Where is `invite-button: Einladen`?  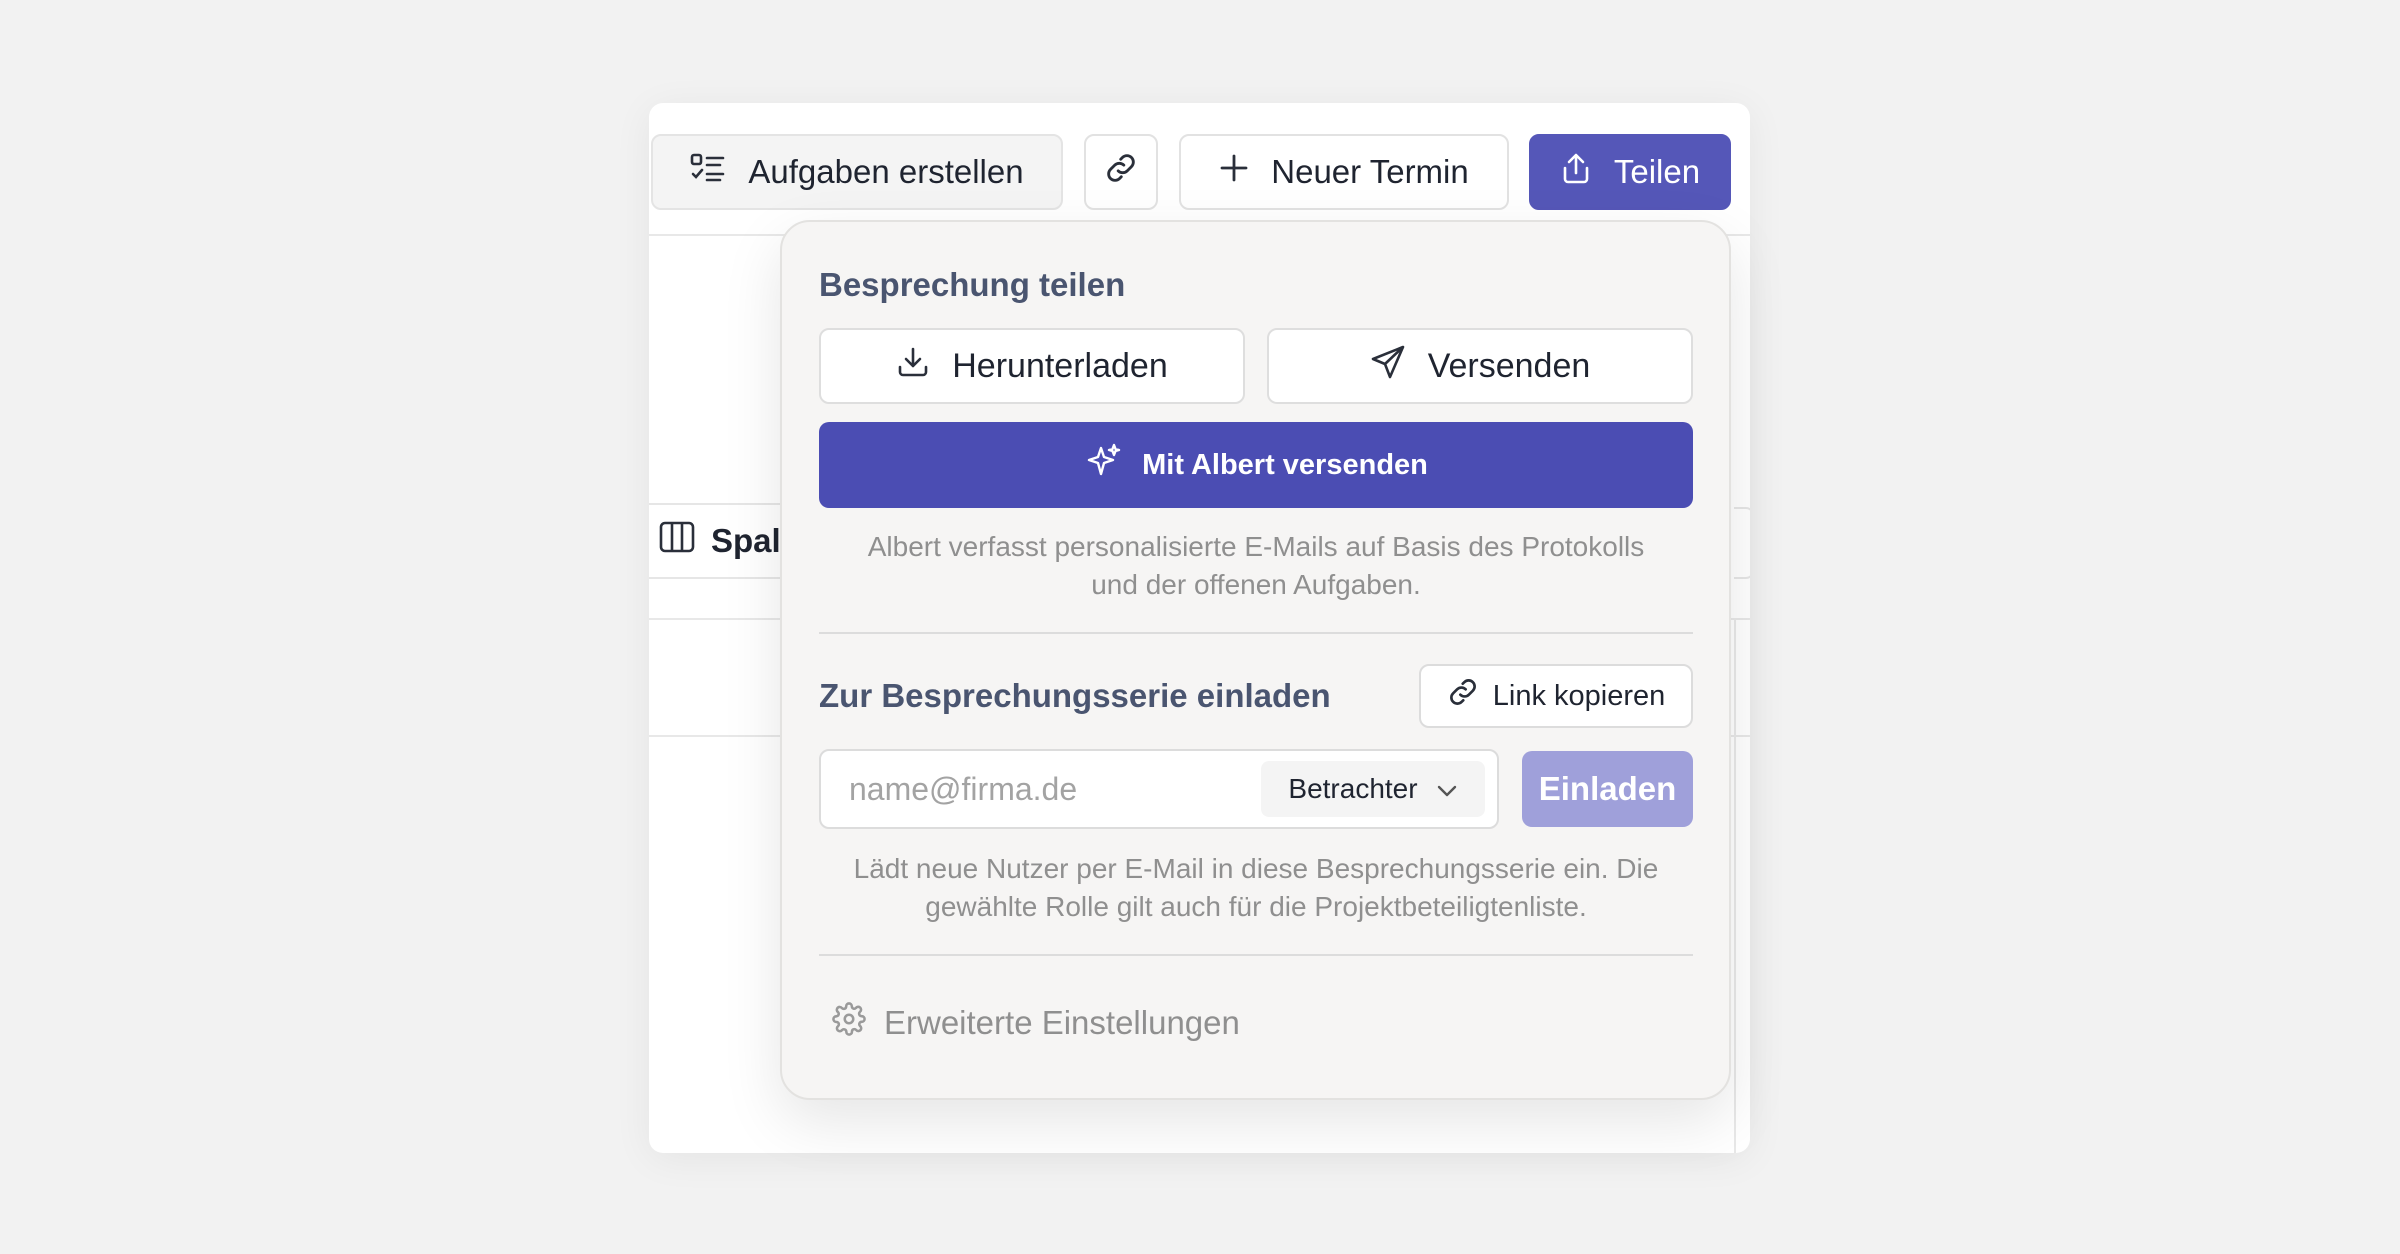
invite-button: Einladen is located at coordinates (1607, 789).